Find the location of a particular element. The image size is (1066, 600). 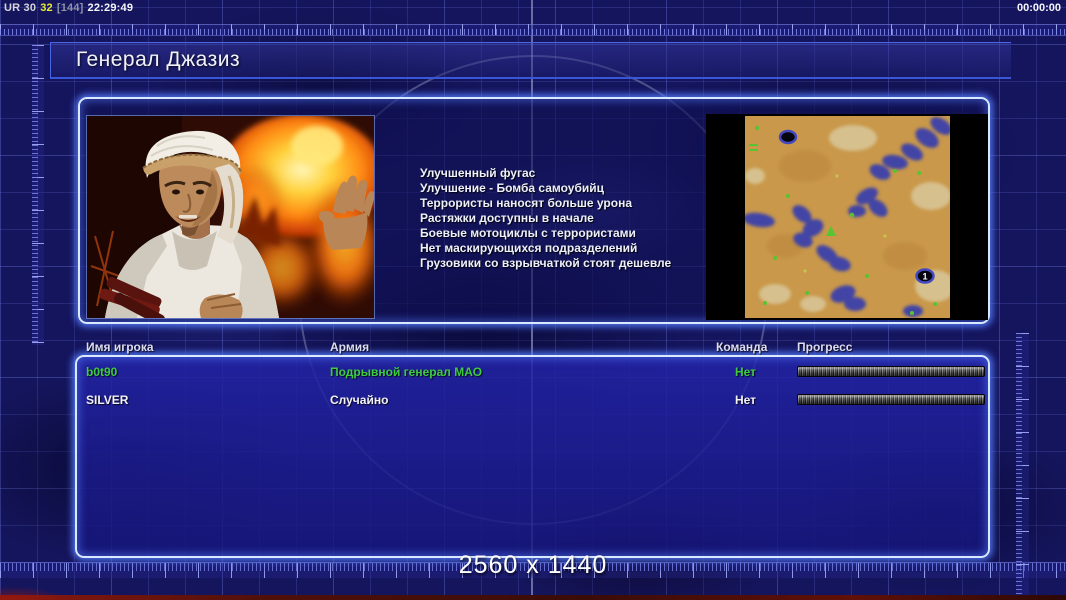

start-position-number: 1 is located at coordinates (924, 277).